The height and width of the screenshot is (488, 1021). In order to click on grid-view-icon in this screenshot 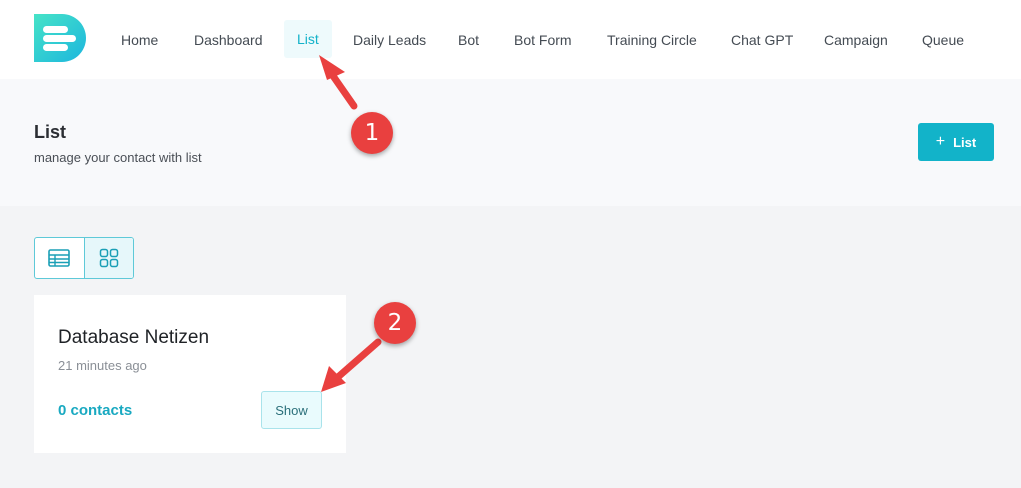, I will do `click(109, 258)`.